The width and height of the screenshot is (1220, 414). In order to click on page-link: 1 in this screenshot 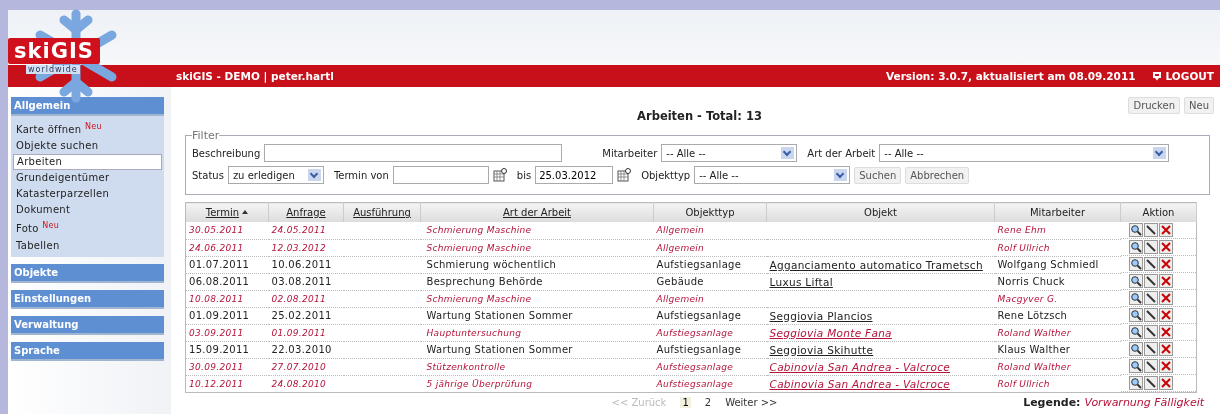, I will do `click(685, 402)`.